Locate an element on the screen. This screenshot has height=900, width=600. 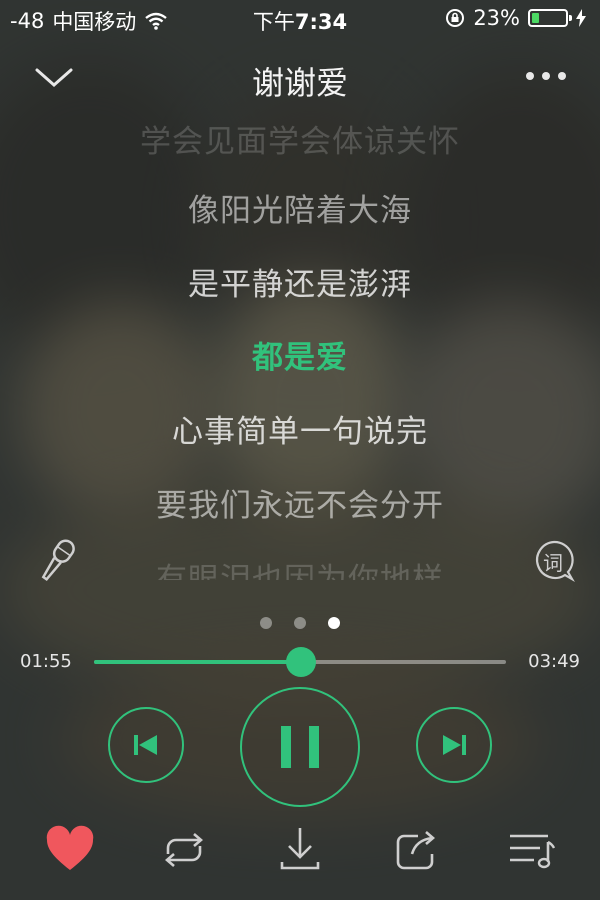
lyric-line: 心事简单一句说完 is located at coordinates (300, 432).